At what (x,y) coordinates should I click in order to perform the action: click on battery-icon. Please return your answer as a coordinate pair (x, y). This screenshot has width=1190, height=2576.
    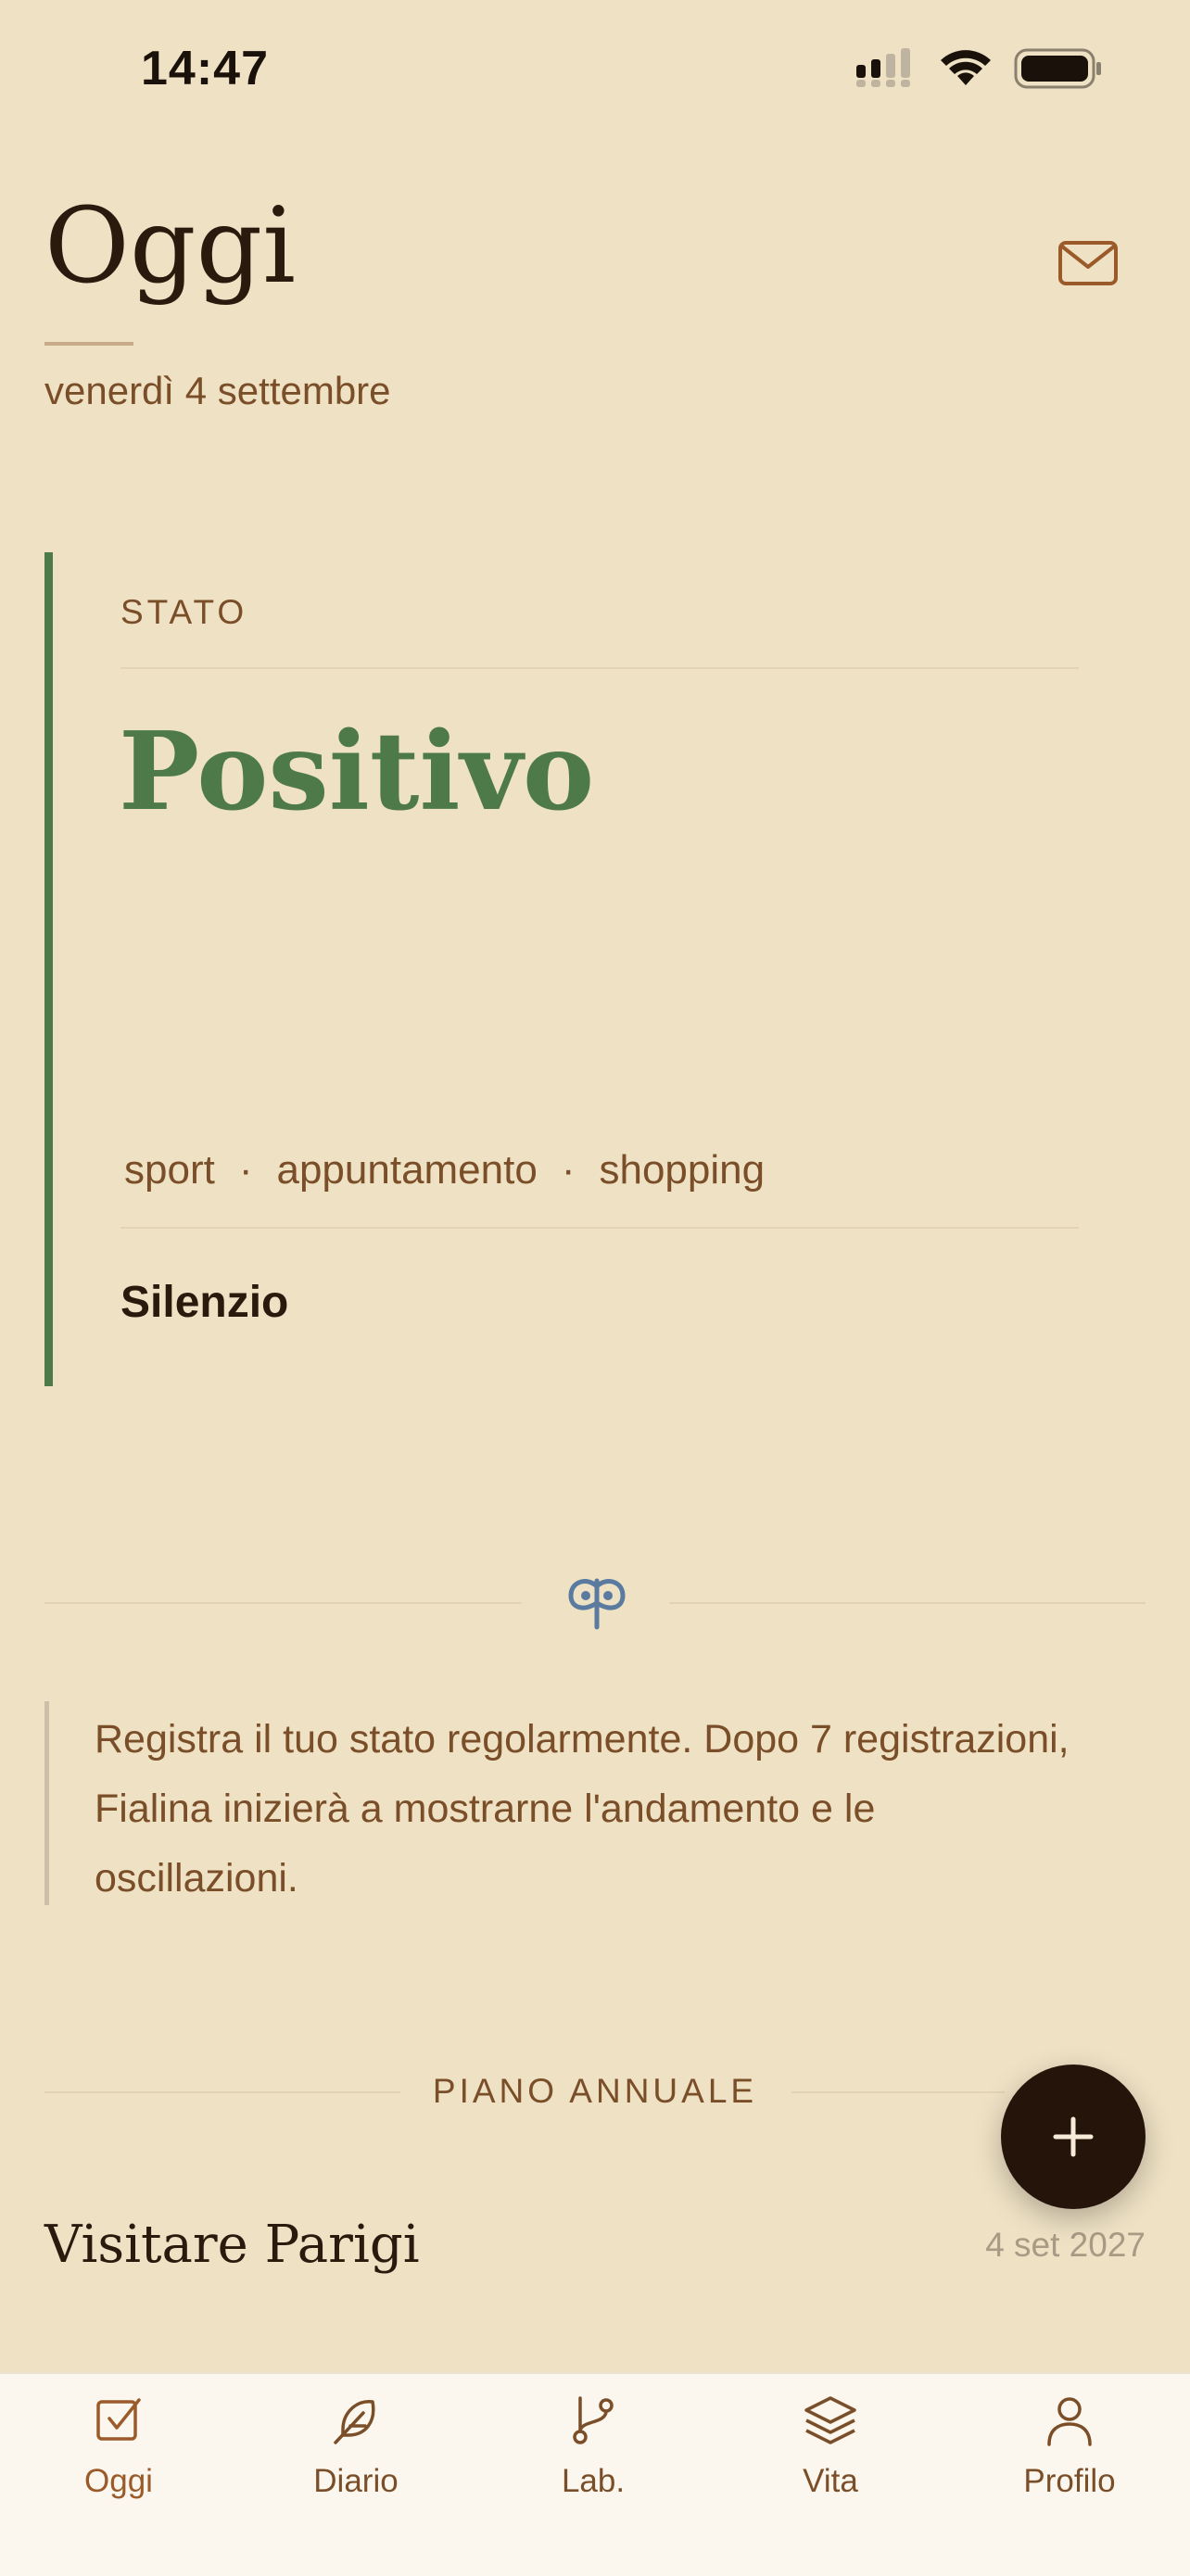
    Looking at the image, I should click on (1057, 68).